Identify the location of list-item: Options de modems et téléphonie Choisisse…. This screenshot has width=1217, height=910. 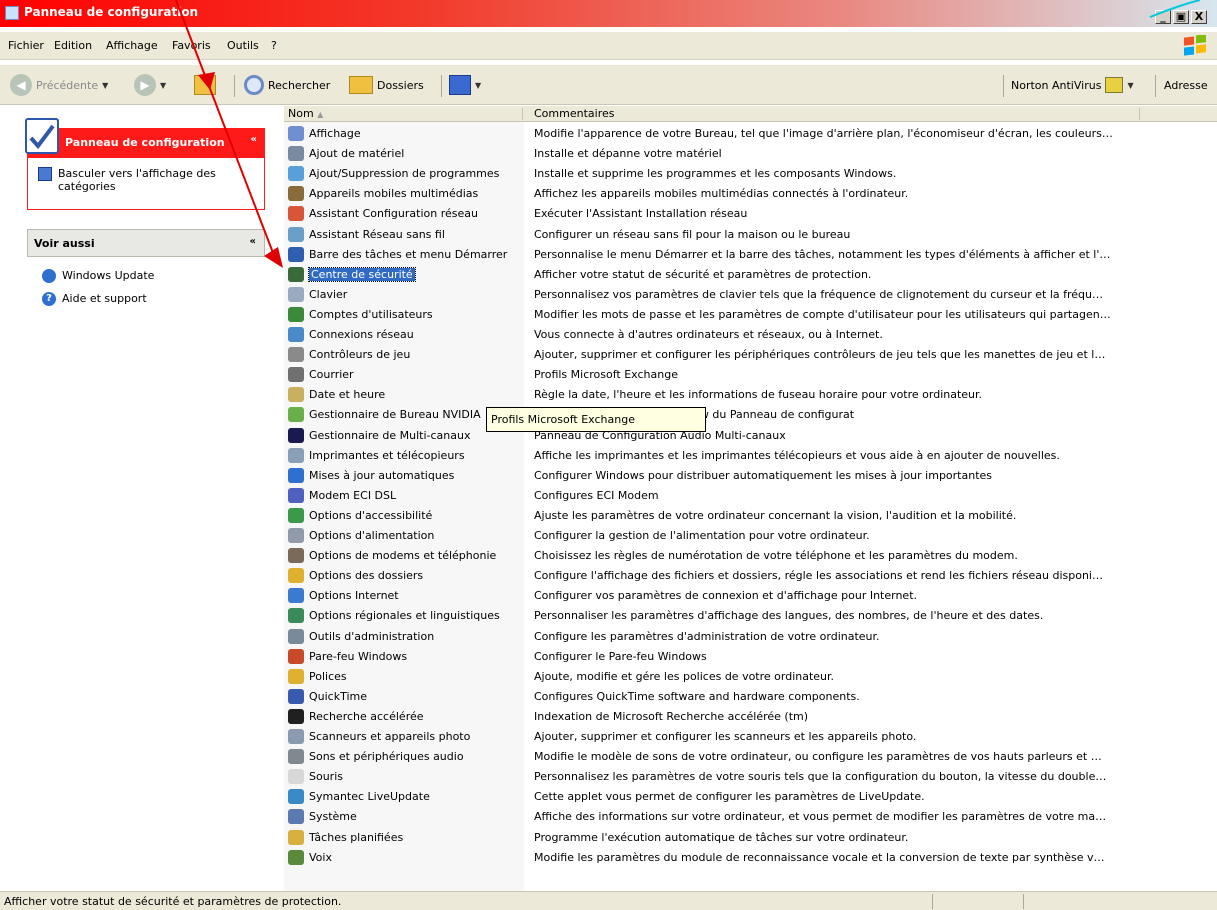
(750, 556).